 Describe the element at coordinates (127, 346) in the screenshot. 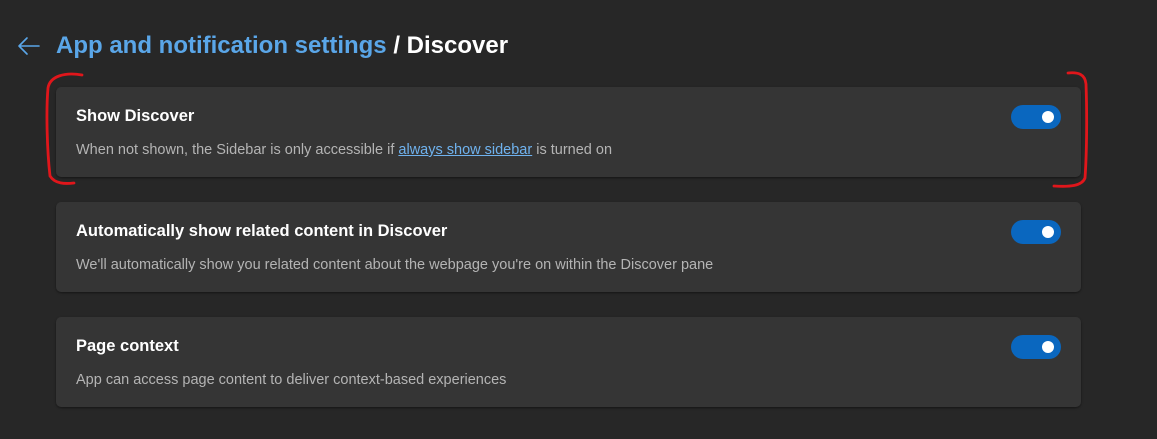

I see `setting-title: Page context` at that location.